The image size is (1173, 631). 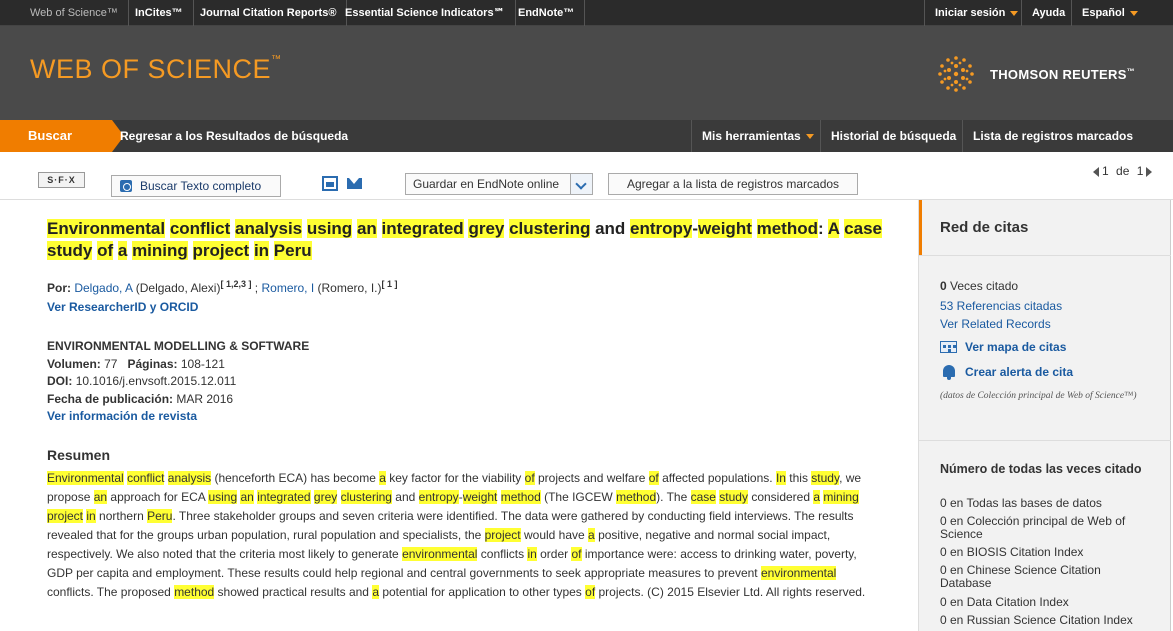 What do you see at coordinates (833, 228) in the screenshot?
I see `title-highlight: A` at bounding box center [833, 228].